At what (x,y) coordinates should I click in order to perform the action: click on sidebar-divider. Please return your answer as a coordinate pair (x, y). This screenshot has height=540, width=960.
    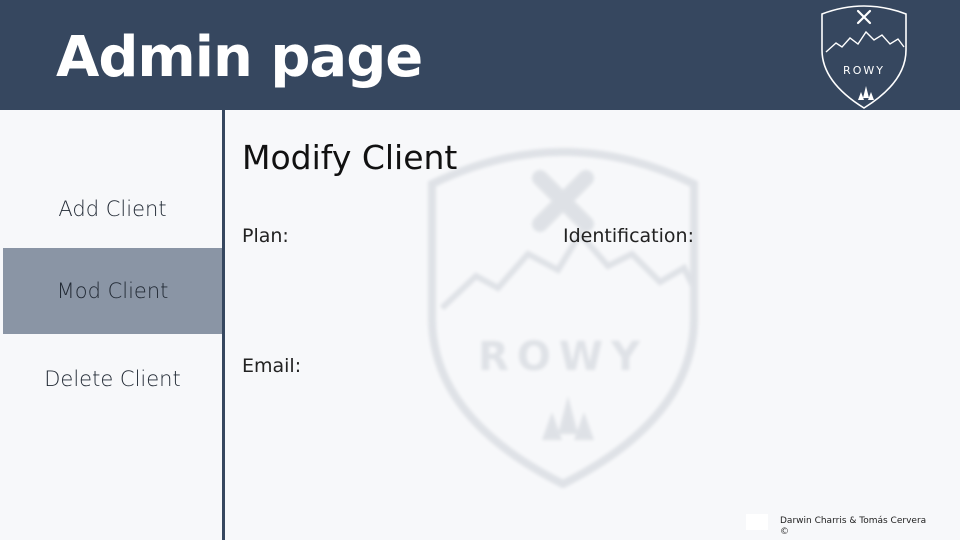
    Looking at the image, I should click on (223, 325).